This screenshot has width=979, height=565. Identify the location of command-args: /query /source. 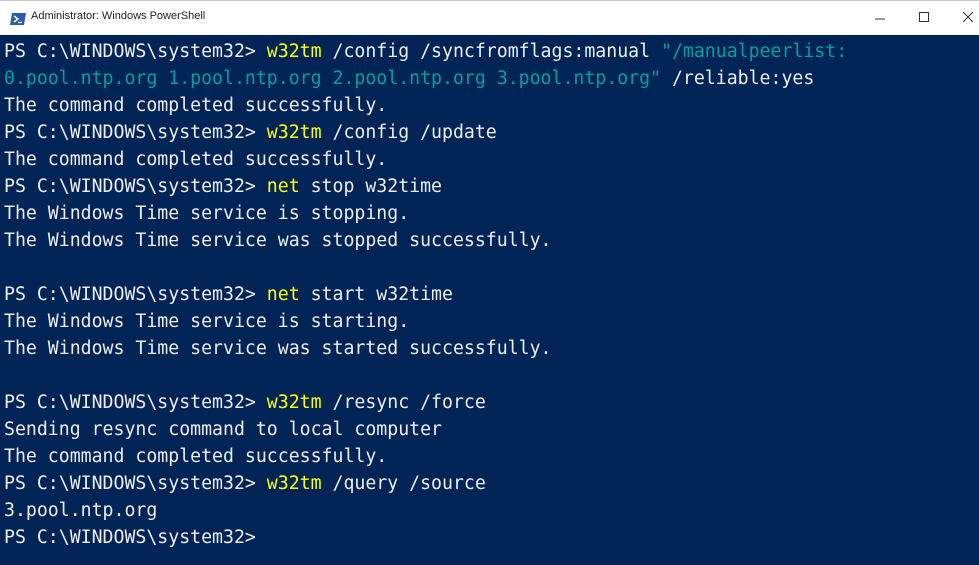
(403, 483).